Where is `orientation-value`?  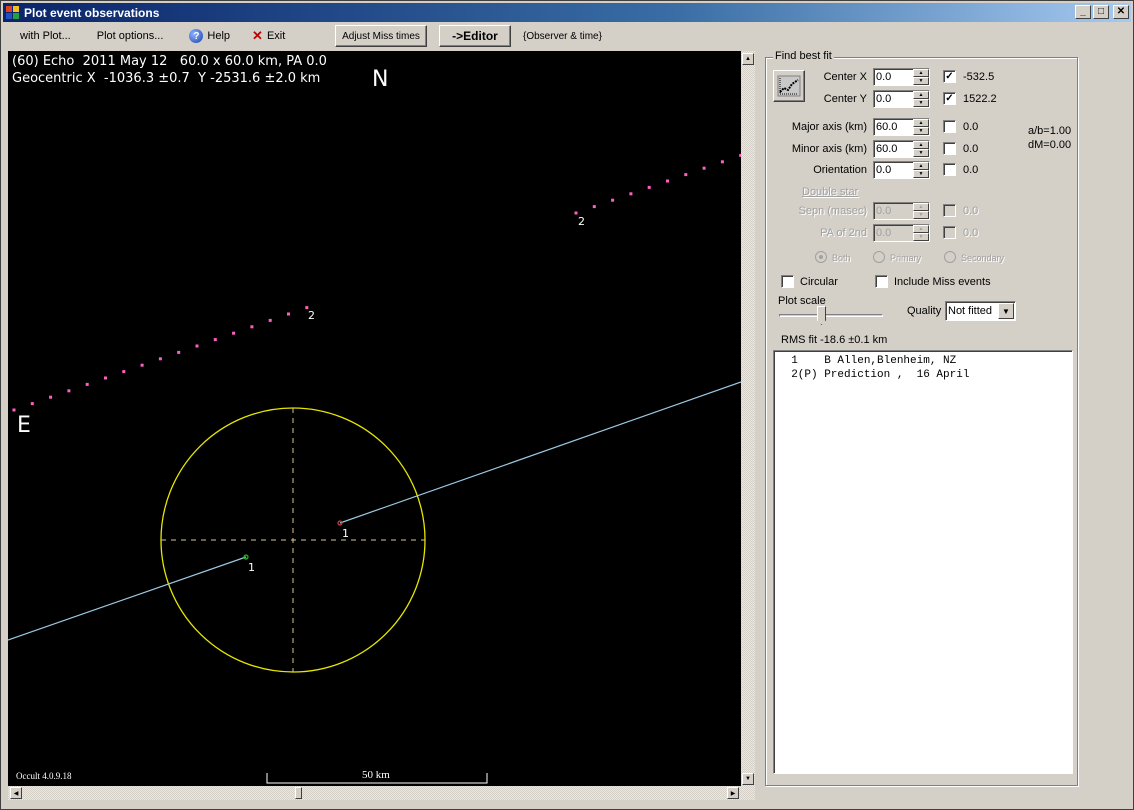 orientation-value is located at coordinates (893, 170).